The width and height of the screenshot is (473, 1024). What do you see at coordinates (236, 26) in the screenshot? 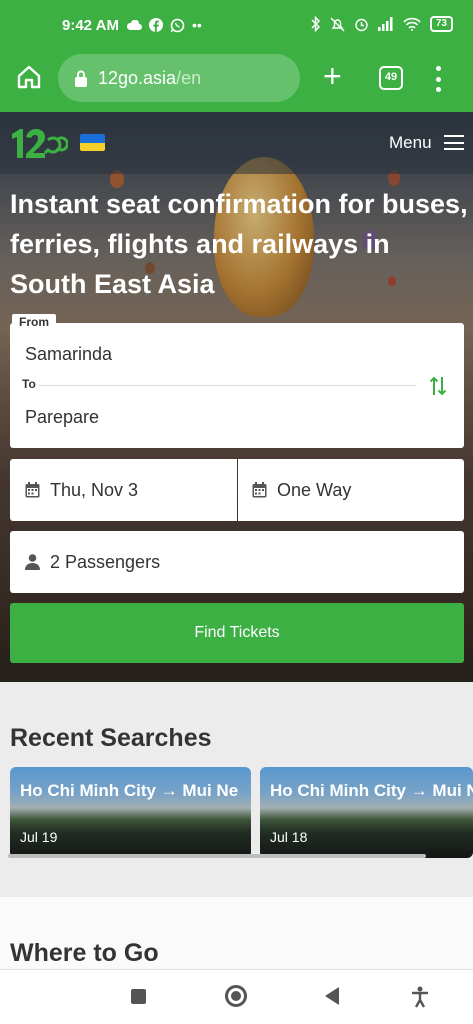
I see `status-bar: 9:42 AM •• 73` at bounding box center [236, 26].